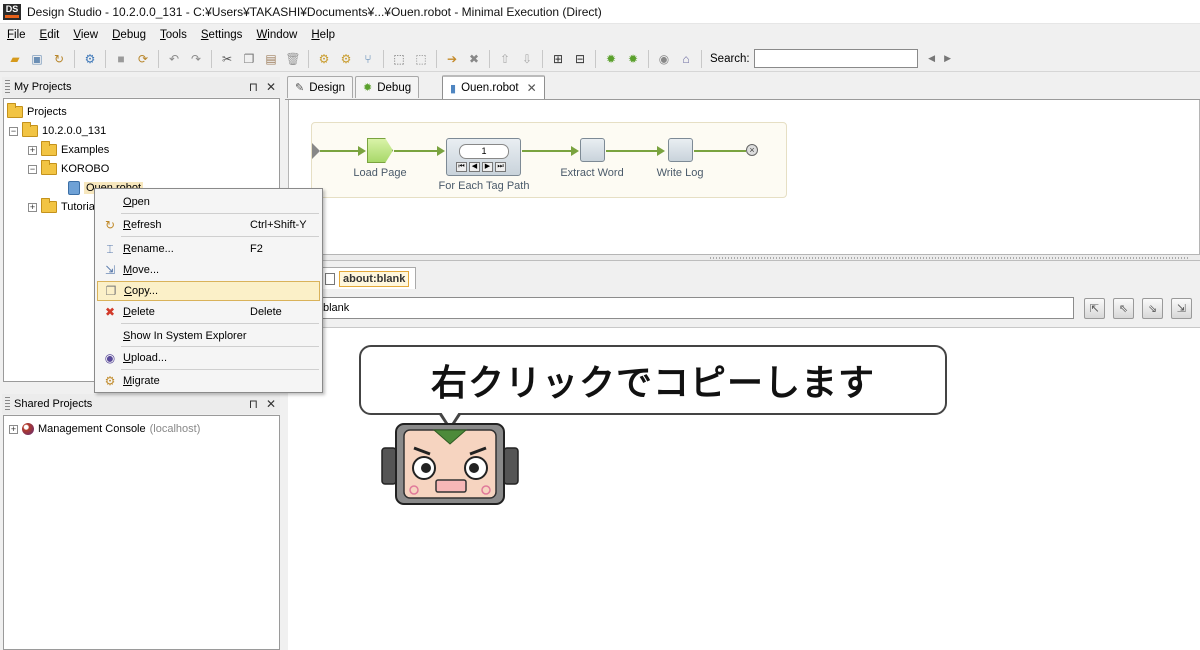  What do you see at coordinates (143, 59) in the screenshot?
I see `reload-icon: ⟳` at bounding box center [143, 59].